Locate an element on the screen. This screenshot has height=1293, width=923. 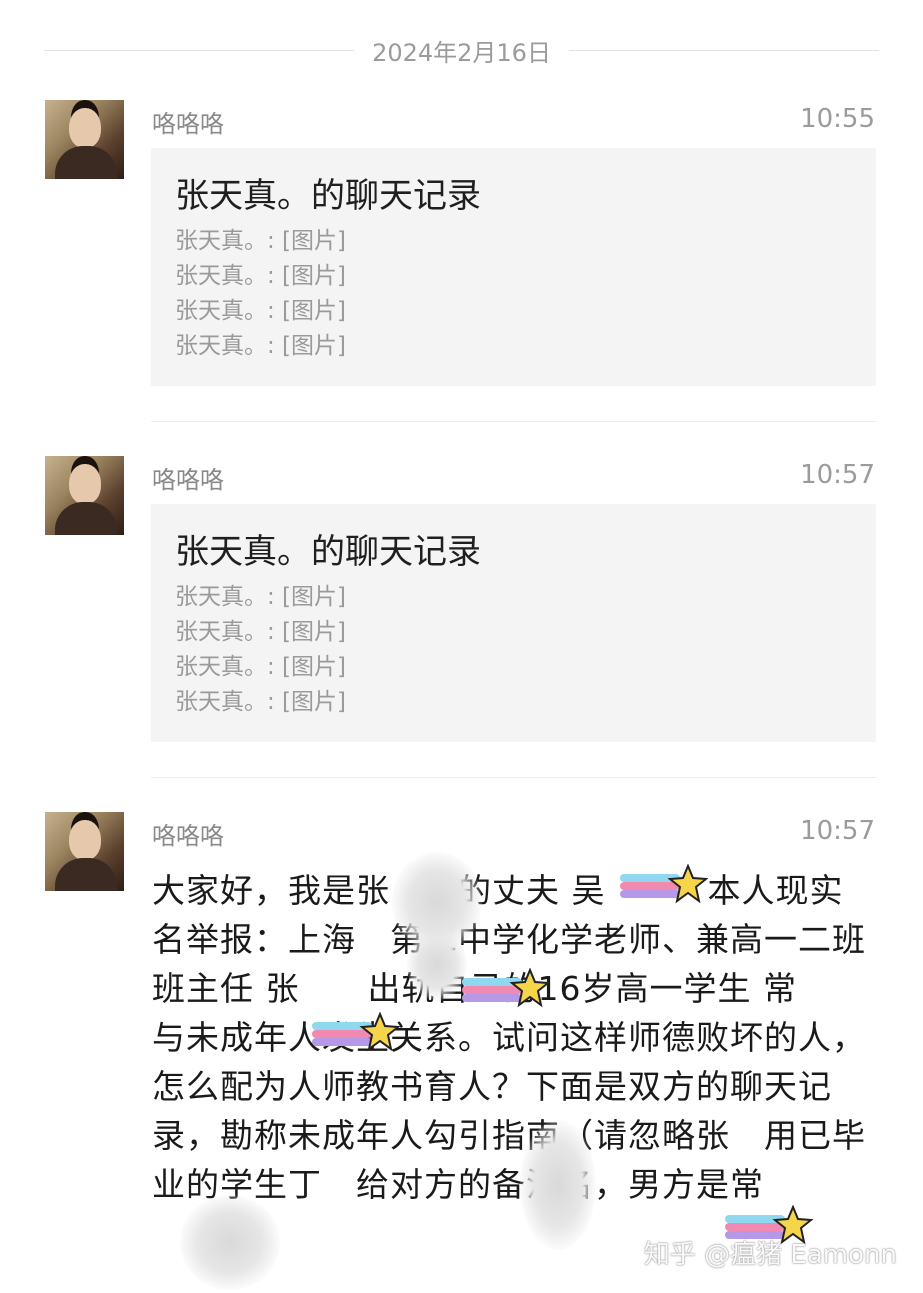
message-time: 10:55 is located at coordinates (837, 119).